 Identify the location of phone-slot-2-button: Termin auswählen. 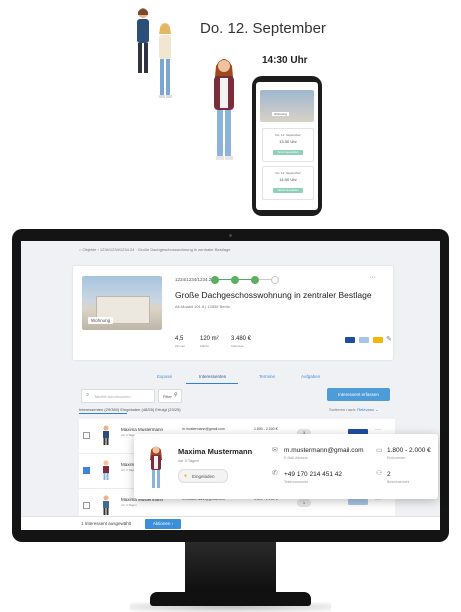
(288, 190).